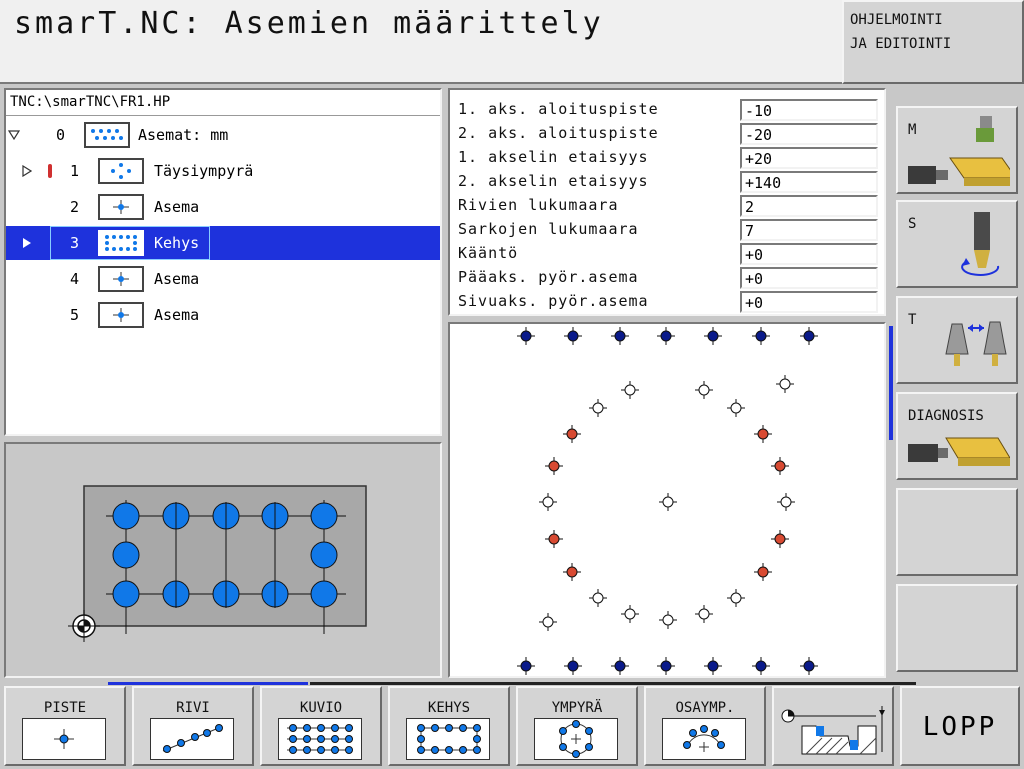 Image resolution: width=1024 pixels, height=769 pixels. I want to click on tree-row-num: 4, so click(75, 279).